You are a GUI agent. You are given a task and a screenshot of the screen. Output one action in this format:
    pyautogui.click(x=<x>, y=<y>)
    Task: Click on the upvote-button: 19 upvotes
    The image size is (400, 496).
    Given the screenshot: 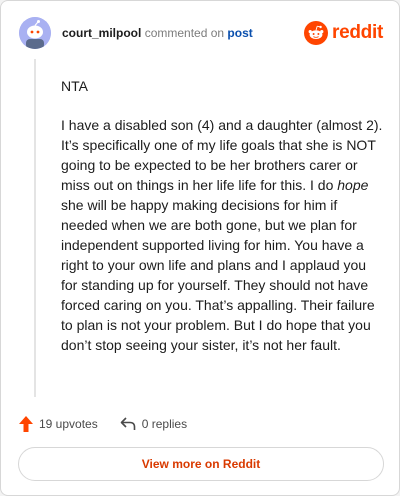 What is the action you would take?
    pyautogui.click(x=58, y=424)
    